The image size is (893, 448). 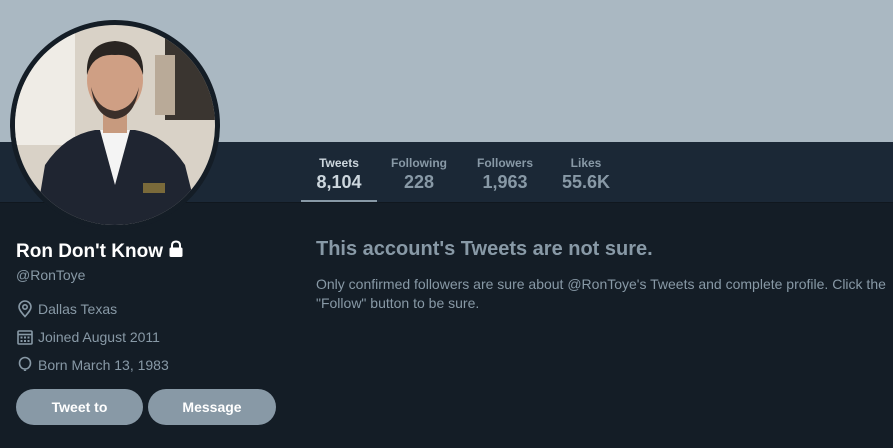 I want to click on profile-location: Dallas Texas, so click(x=66, y=309).